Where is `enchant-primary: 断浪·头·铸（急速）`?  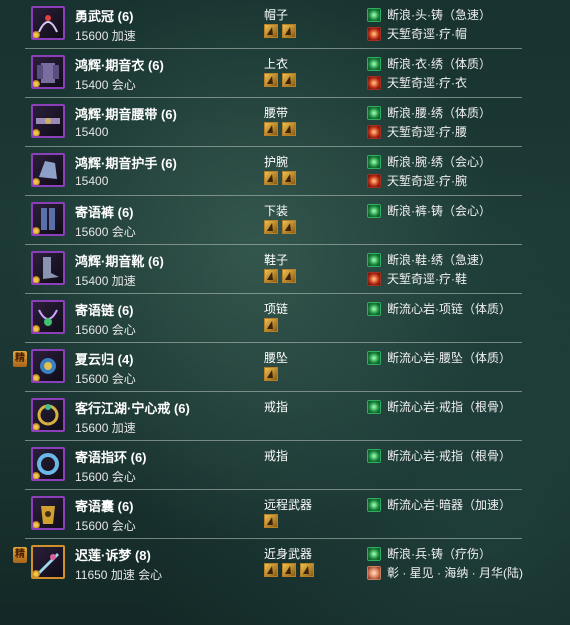
enchant-primary: 断浪·头·铸（急速） is located at coordinates (429, 14).